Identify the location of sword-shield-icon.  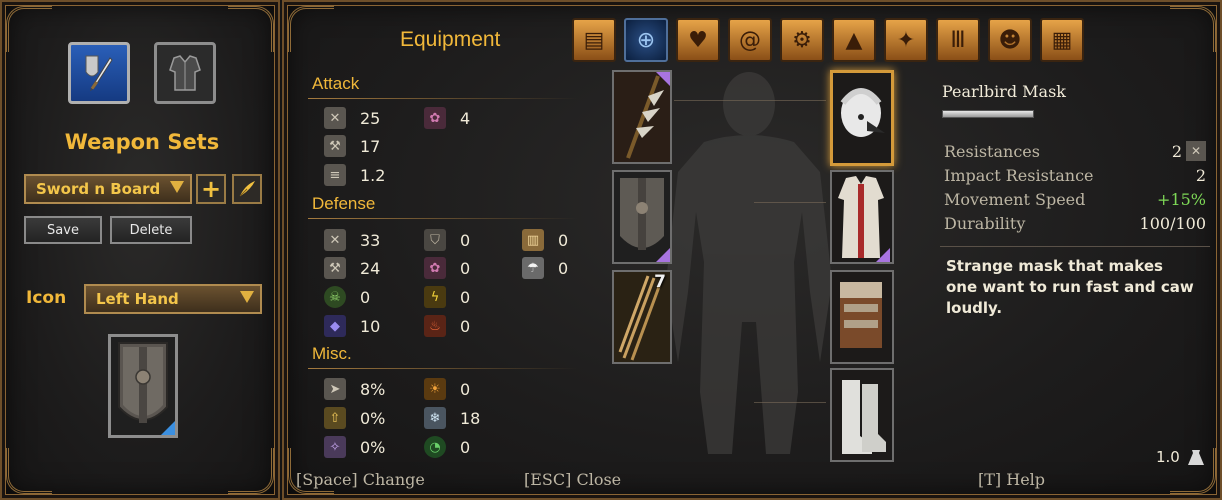
(99, 73).